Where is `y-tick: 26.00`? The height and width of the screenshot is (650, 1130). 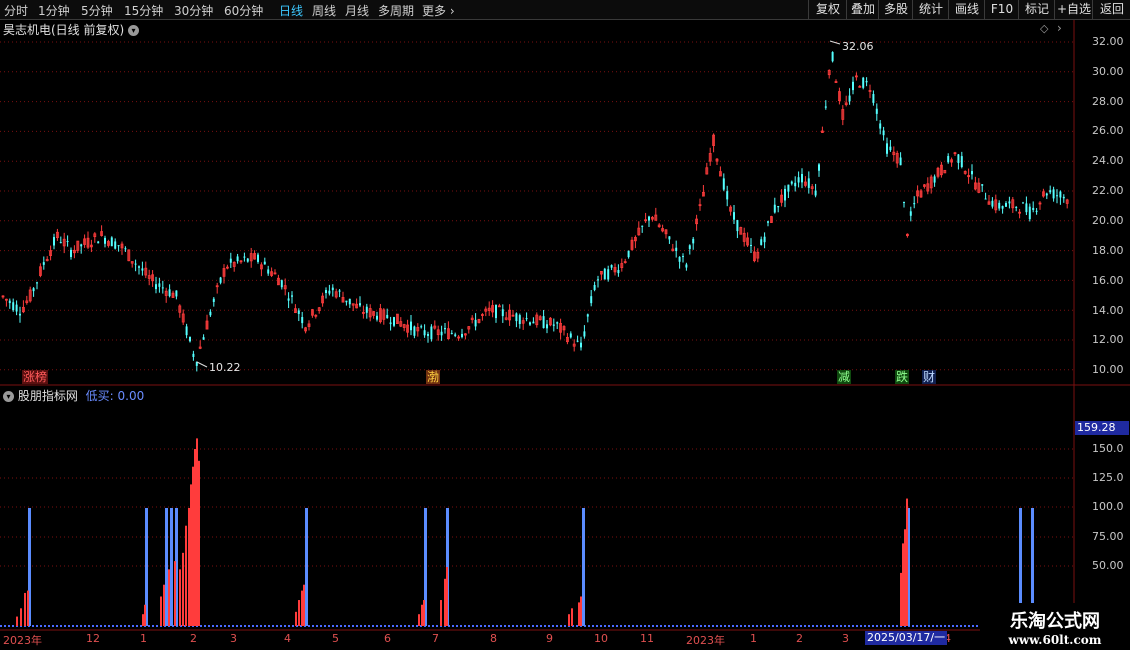 y-tick: 26.00 is located at coordinates (1108, 130).